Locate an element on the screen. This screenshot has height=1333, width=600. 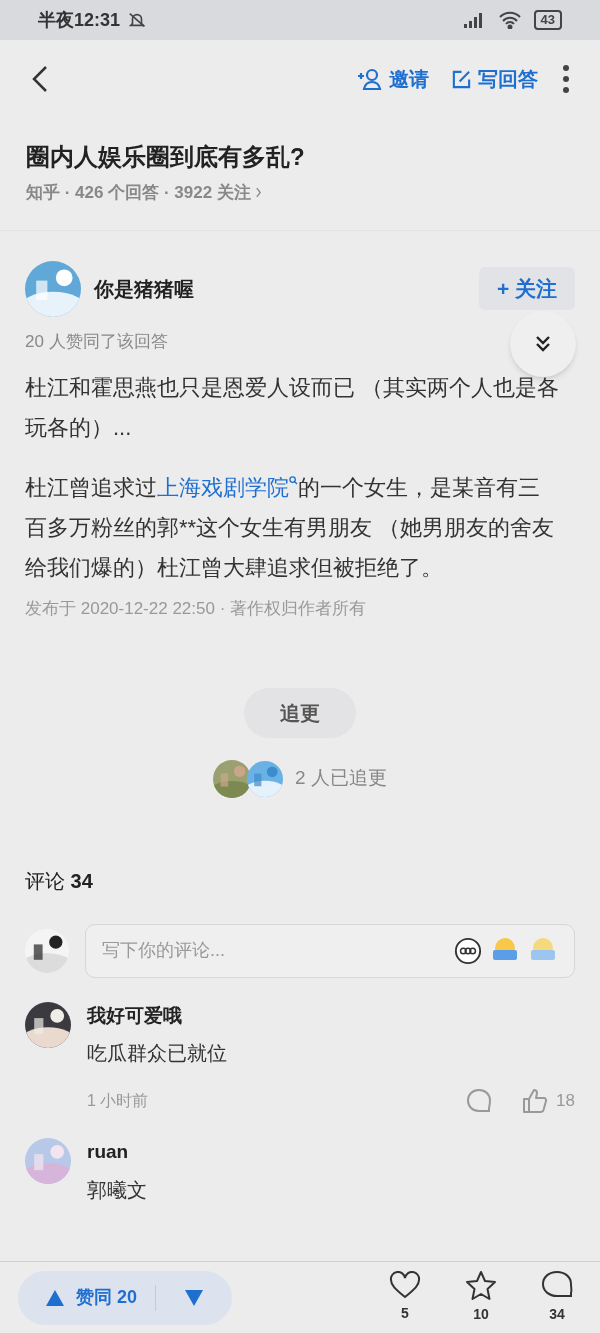
star-button: 10 is located at coordinates (481, 1297).